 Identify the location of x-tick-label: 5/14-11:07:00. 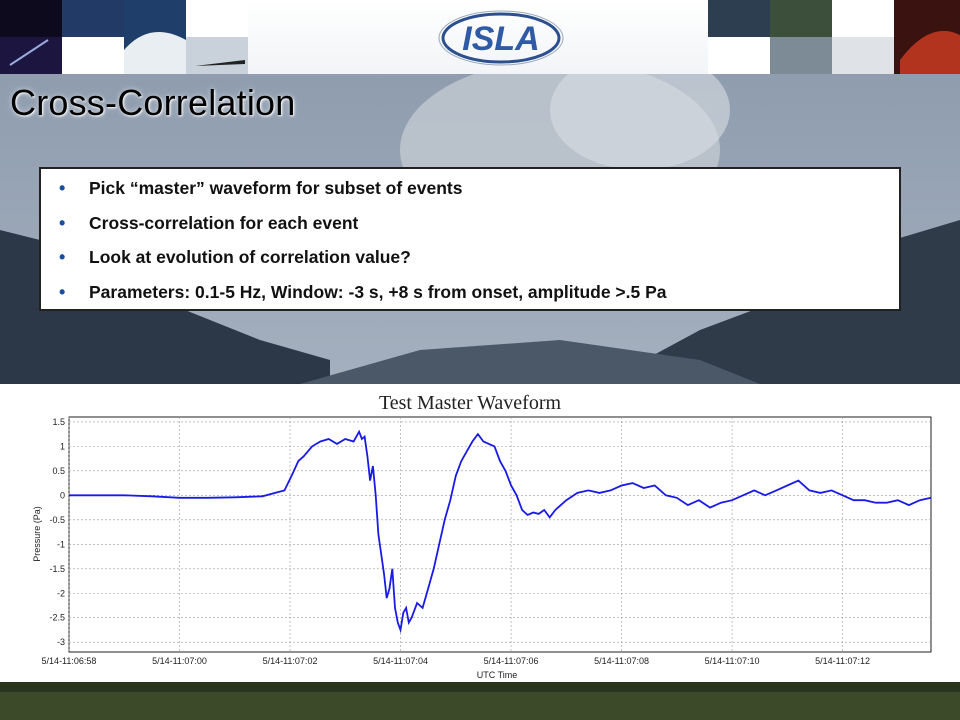
(179, 661).